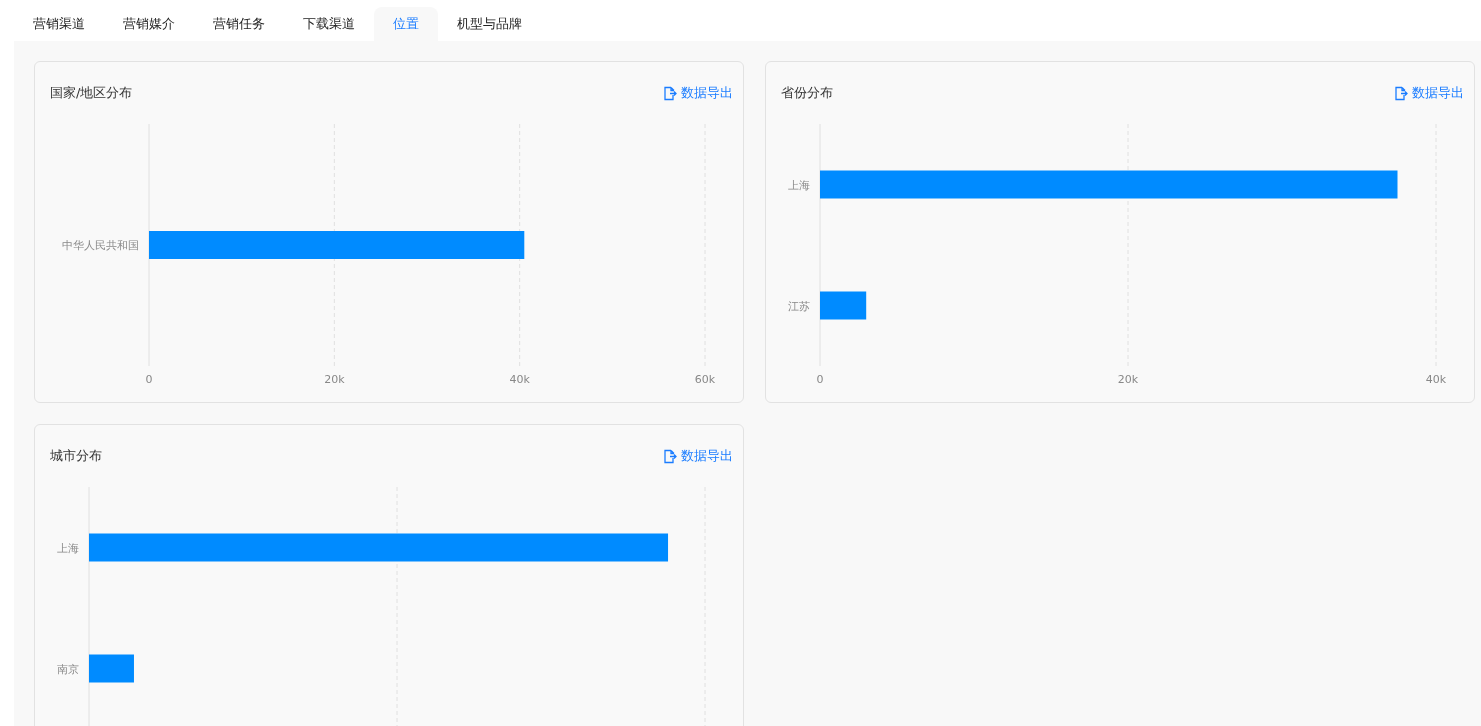 Image resolution: width=1481 pixels, height=726 pixels. I want to click on category-label: 南京, so click(68, 669).